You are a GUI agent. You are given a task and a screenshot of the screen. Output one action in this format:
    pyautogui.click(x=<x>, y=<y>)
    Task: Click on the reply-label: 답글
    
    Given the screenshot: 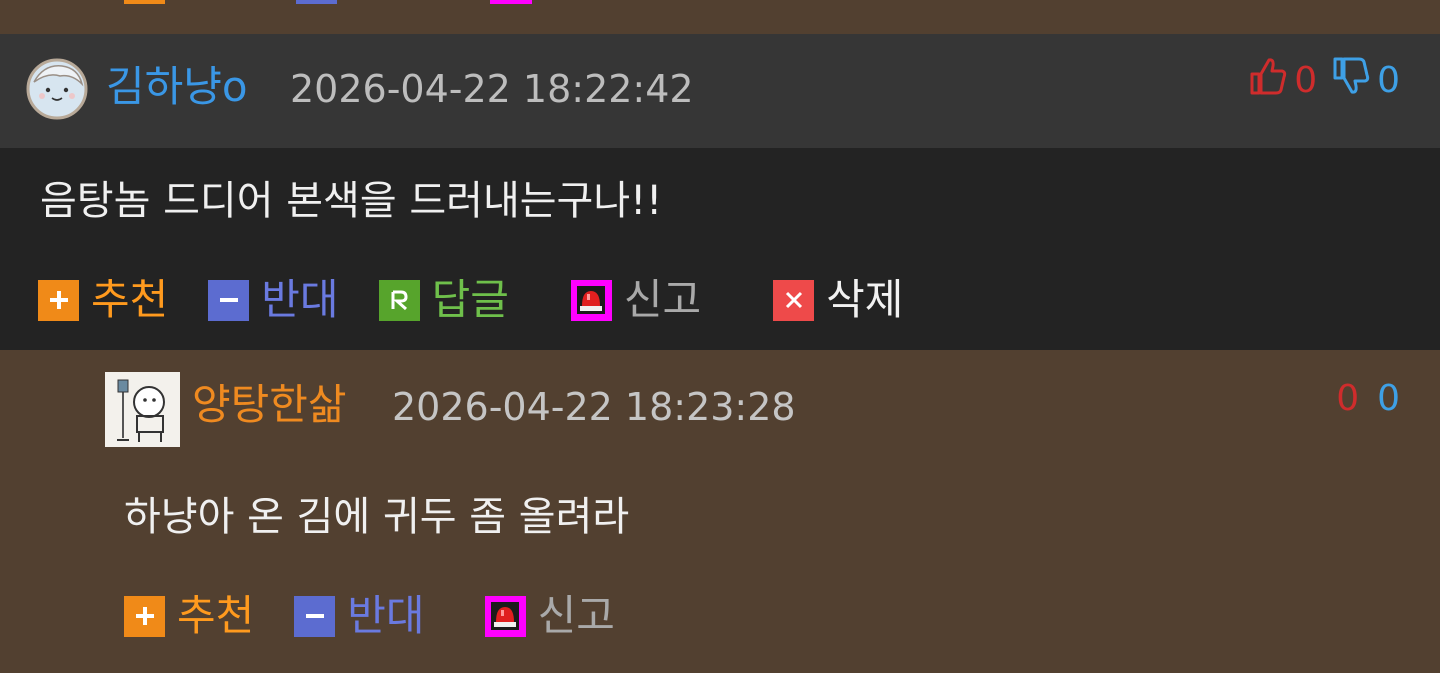 What is the action you would take?
    pyautogui.click(x=470, y=299)
    